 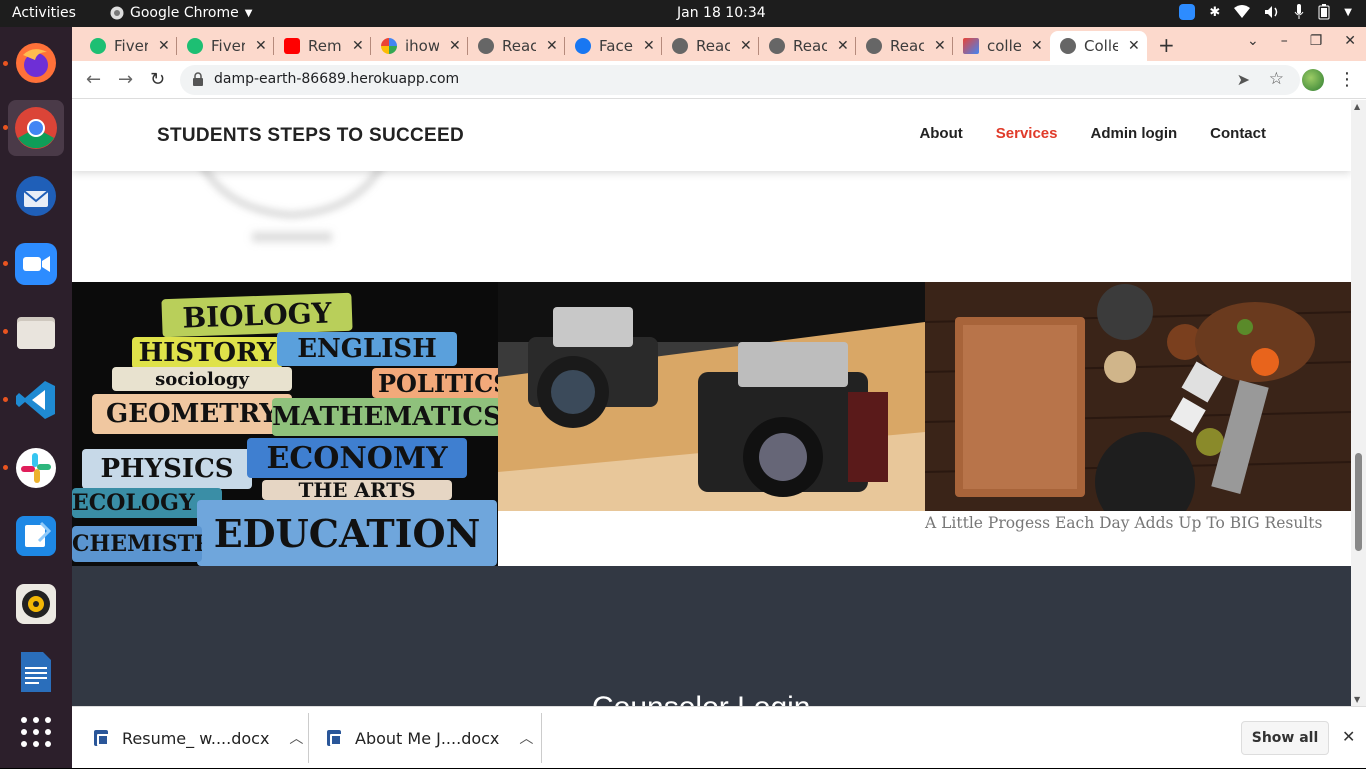 What do you see at coordinates (101, 738) in the screenshot?
I see `docx-file-icon` at bounding box center [101, 738].